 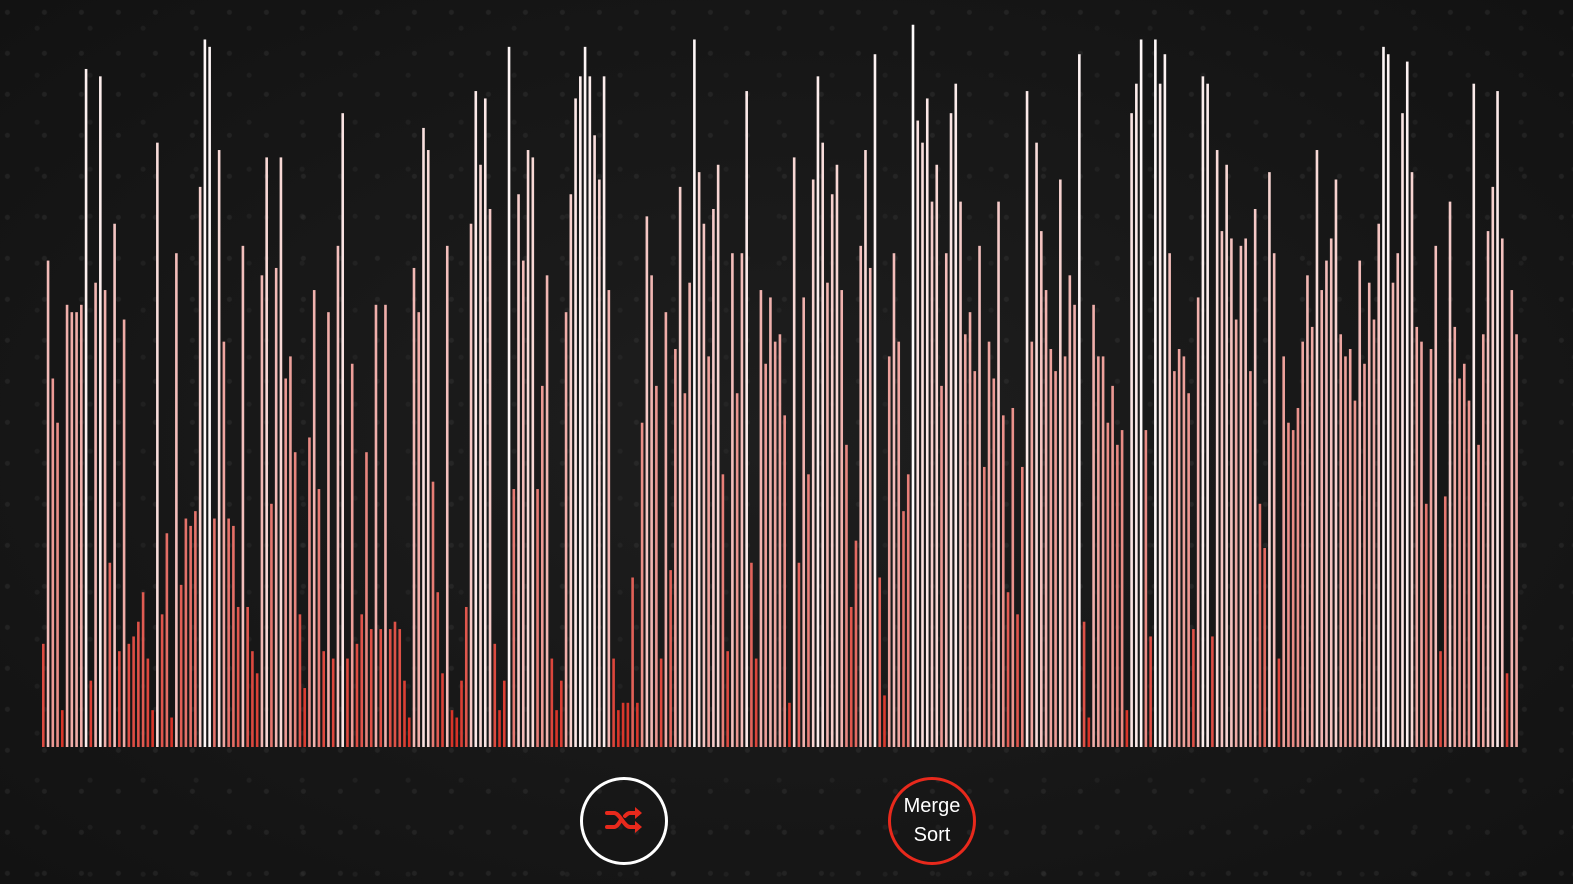 I want to click on shuffle-button, so click(x=624, y=821).